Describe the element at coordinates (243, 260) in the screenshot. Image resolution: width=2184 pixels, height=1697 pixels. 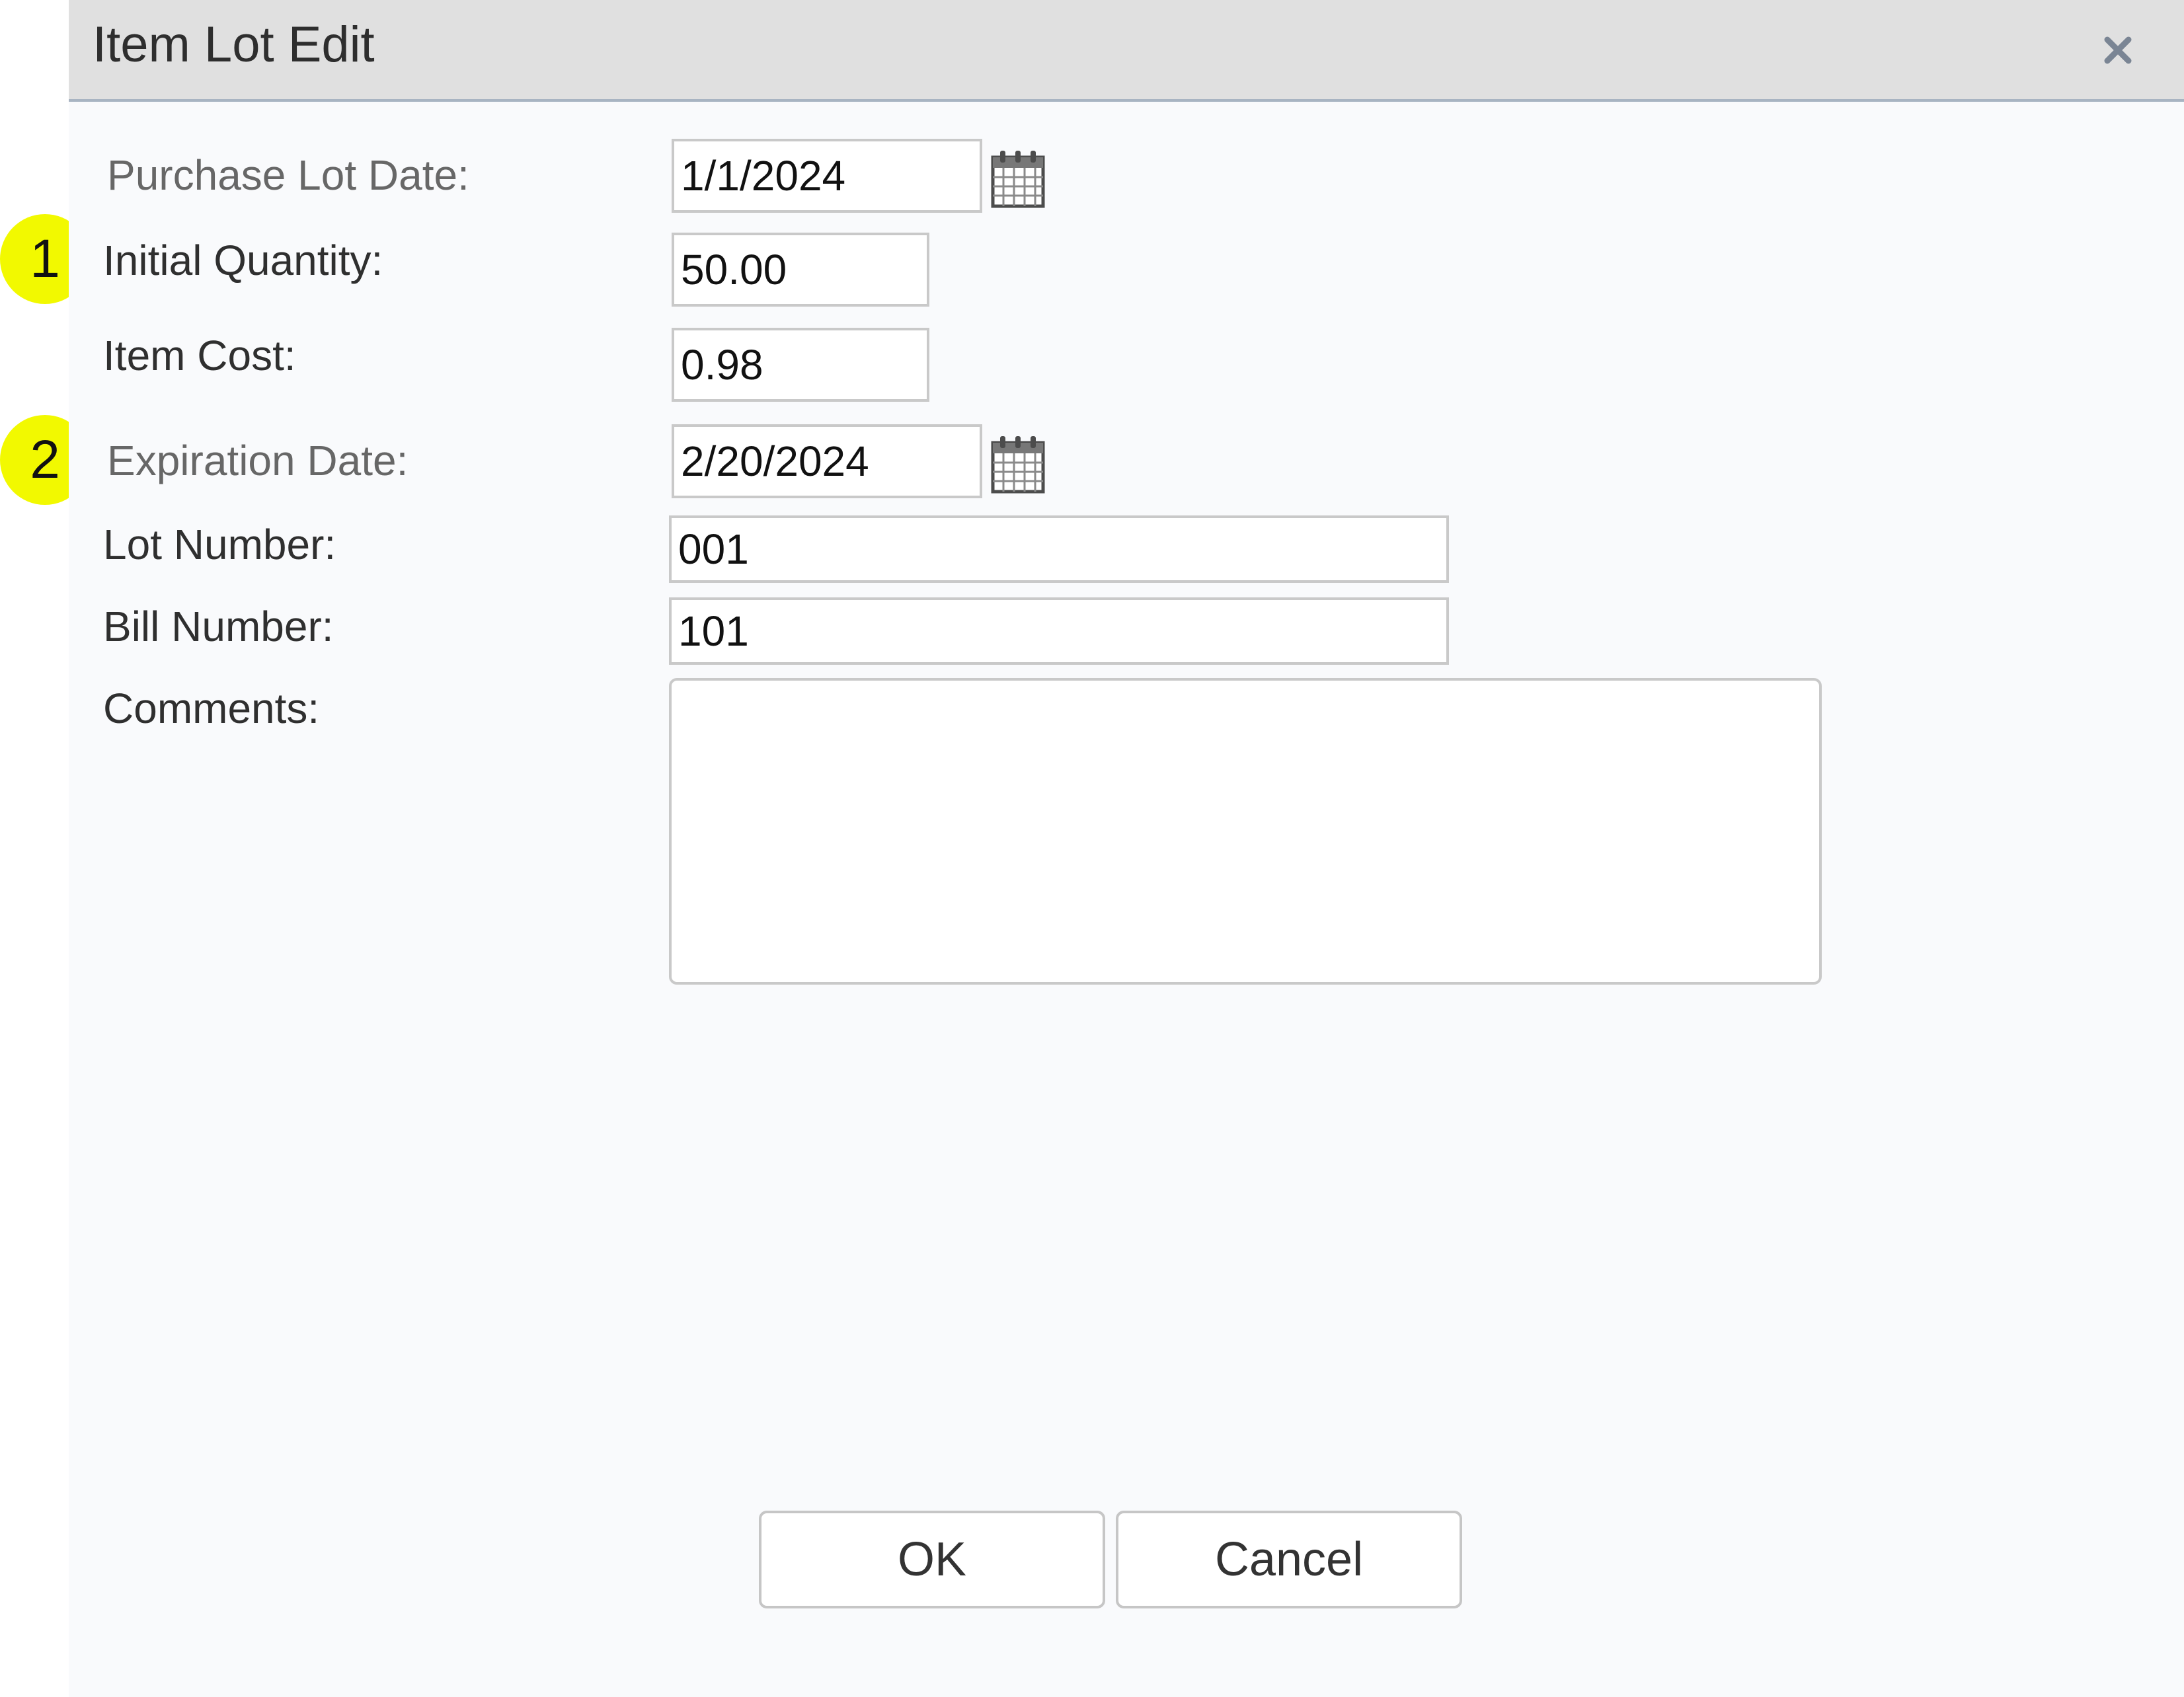
I see `initial-quantity-label: Initial Quantity:` at that location.